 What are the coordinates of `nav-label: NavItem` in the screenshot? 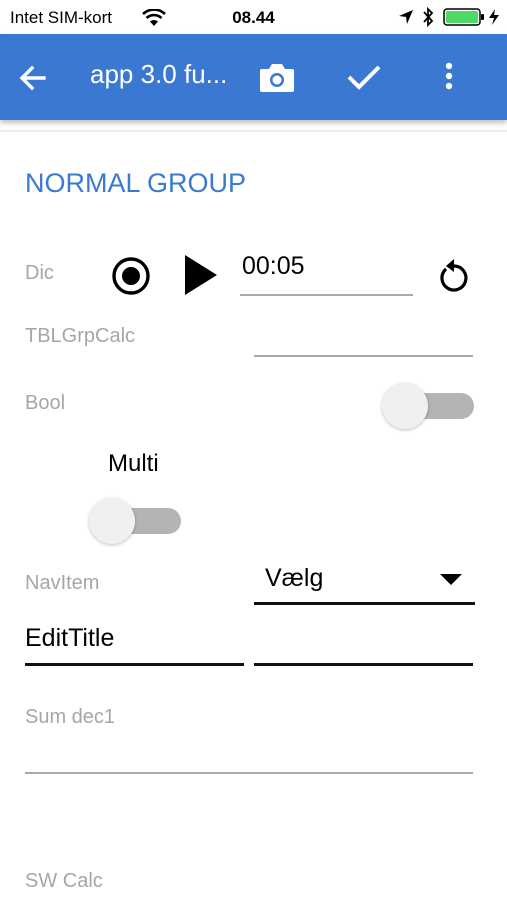 It's located at (62, 583).